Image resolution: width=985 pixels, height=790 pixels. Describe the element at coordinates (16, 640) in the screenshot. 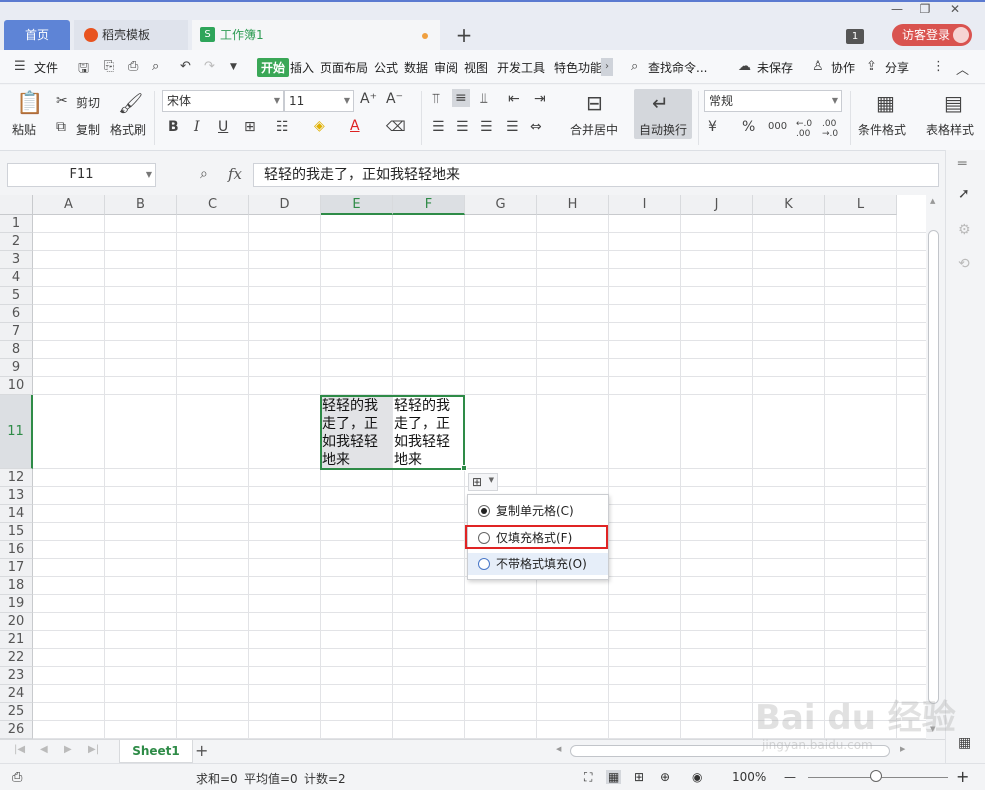

I see `row-header-21: 21` at that location.